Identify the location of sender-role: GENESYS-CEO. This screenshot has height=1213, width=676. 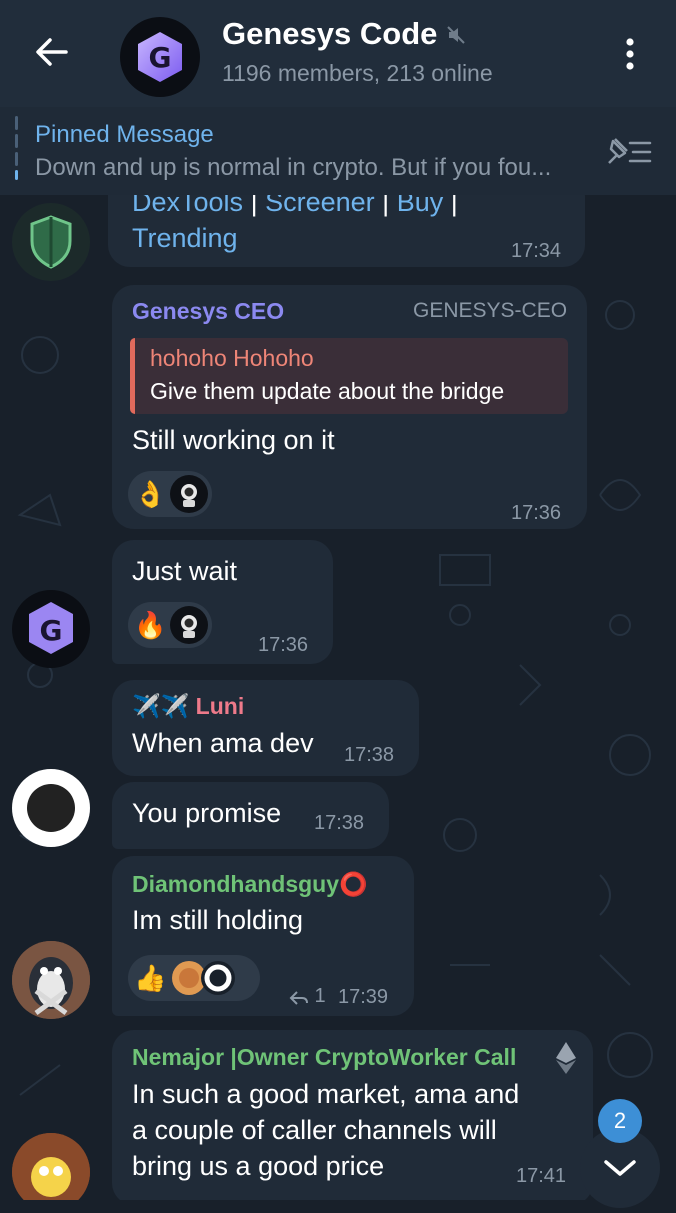
(490, 310).